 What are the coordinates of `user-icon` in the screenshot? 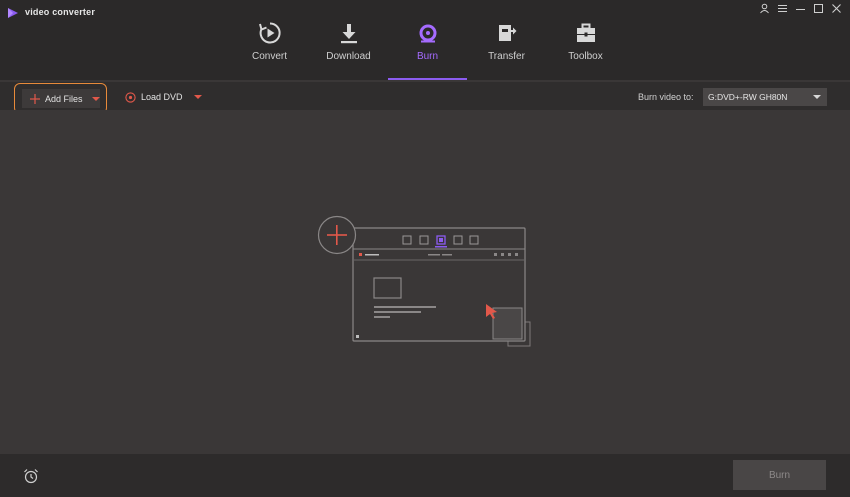 It's located at (764, 8).